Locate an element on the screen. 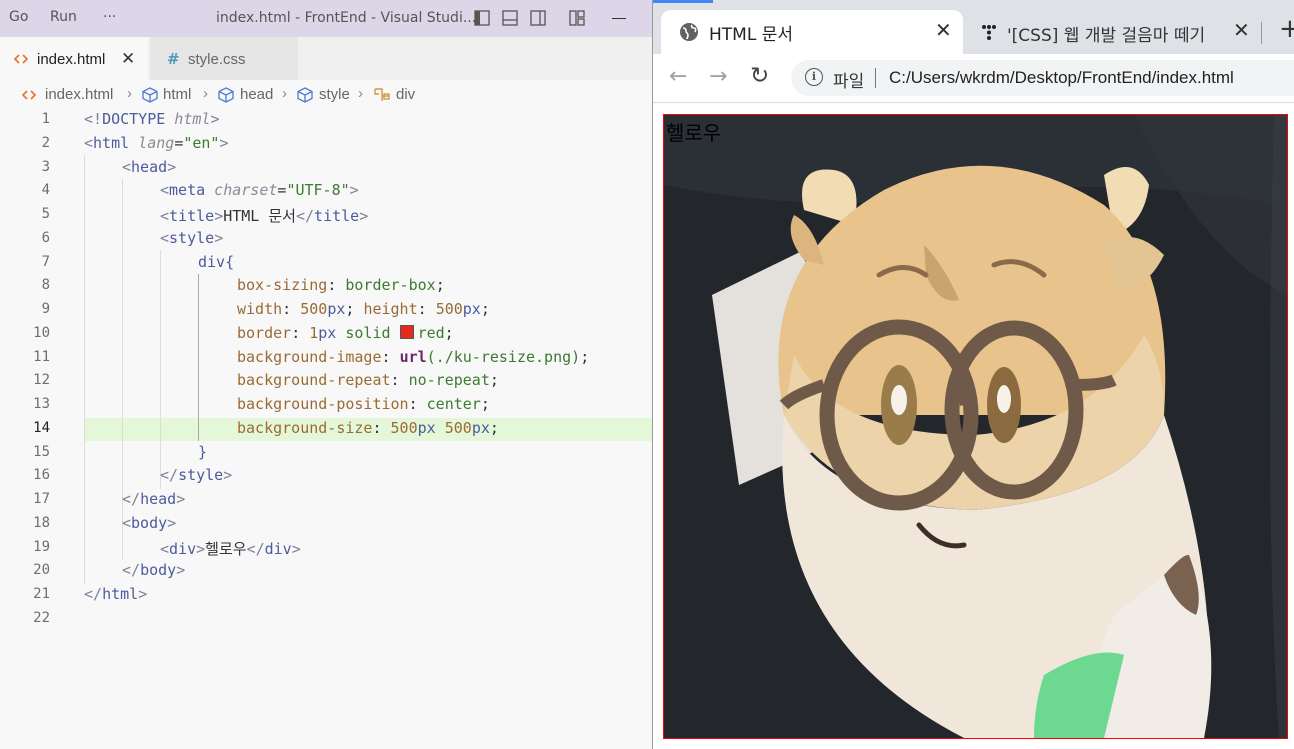 This screenshot has height=749, width=1294. code-line: border: 1px solid red; is located at coordinates (345, 333).